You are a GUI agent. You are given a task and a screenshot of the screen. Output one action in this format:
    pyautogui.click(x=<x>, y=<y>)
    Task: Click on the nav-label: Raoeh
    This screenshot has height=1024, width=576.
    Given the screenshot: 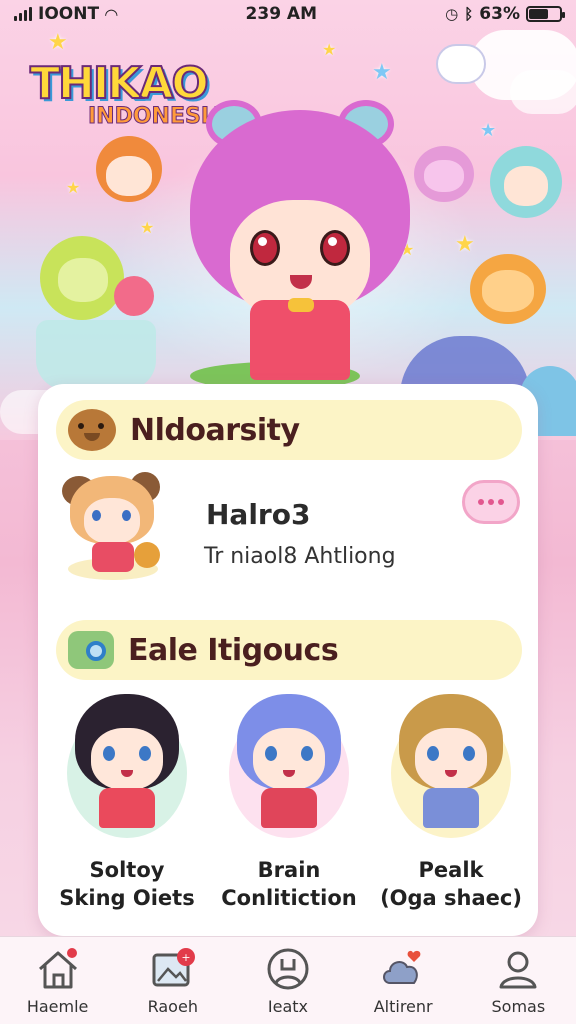 What is the action you would take?
    pyautogui.click(x=172, y=1006)
    